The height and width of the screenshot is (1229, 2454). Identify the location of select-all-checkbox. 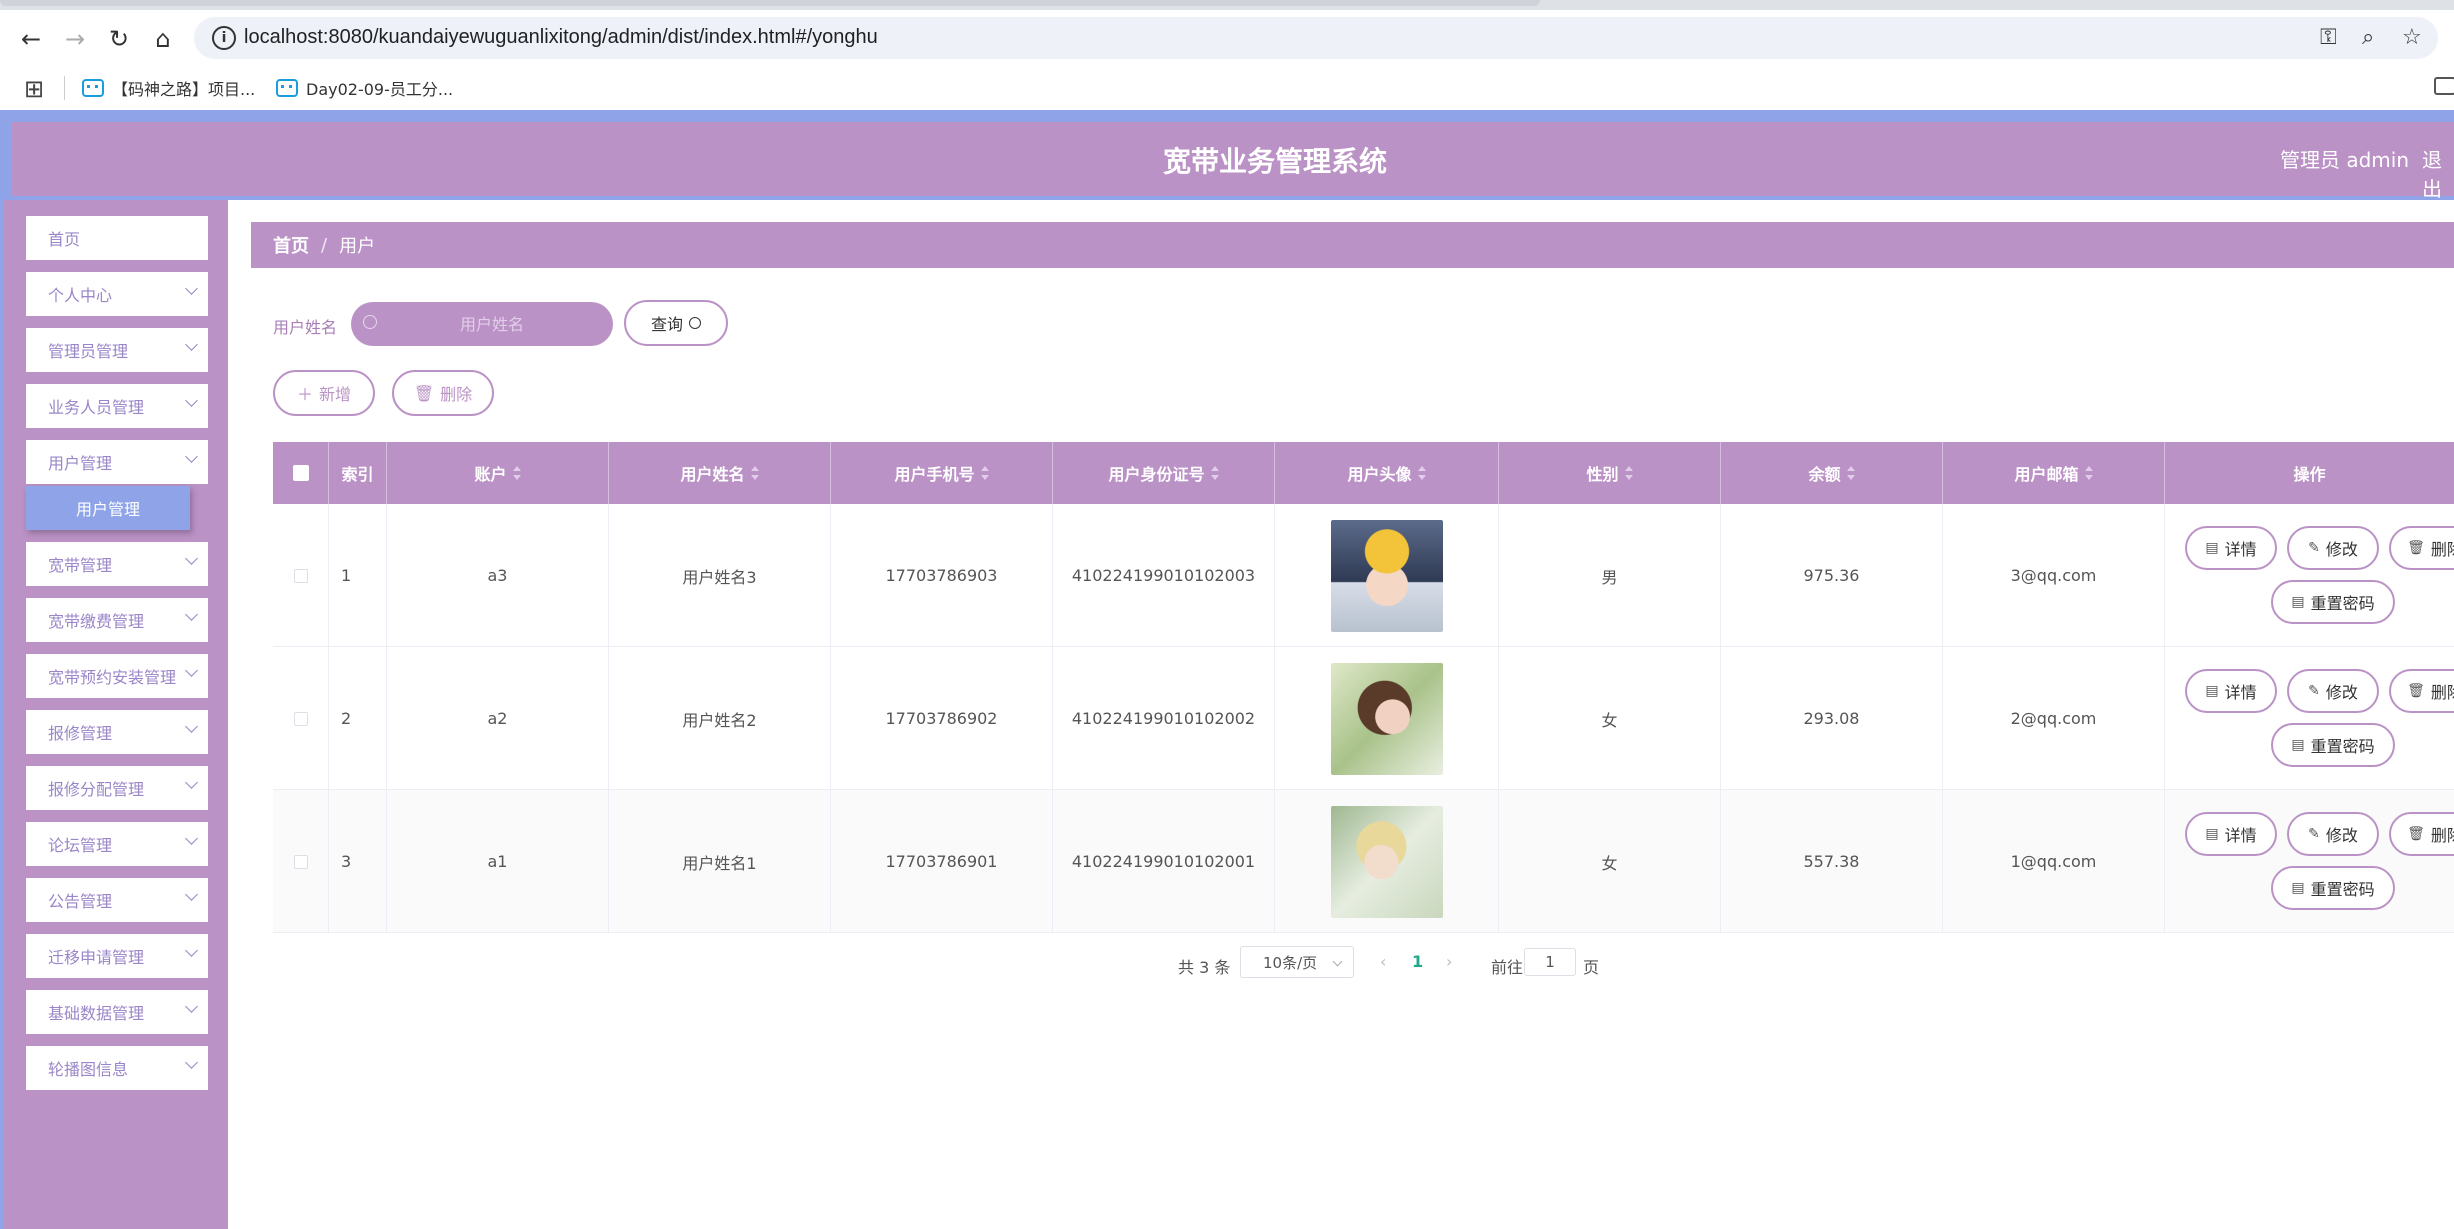
(301, 473).